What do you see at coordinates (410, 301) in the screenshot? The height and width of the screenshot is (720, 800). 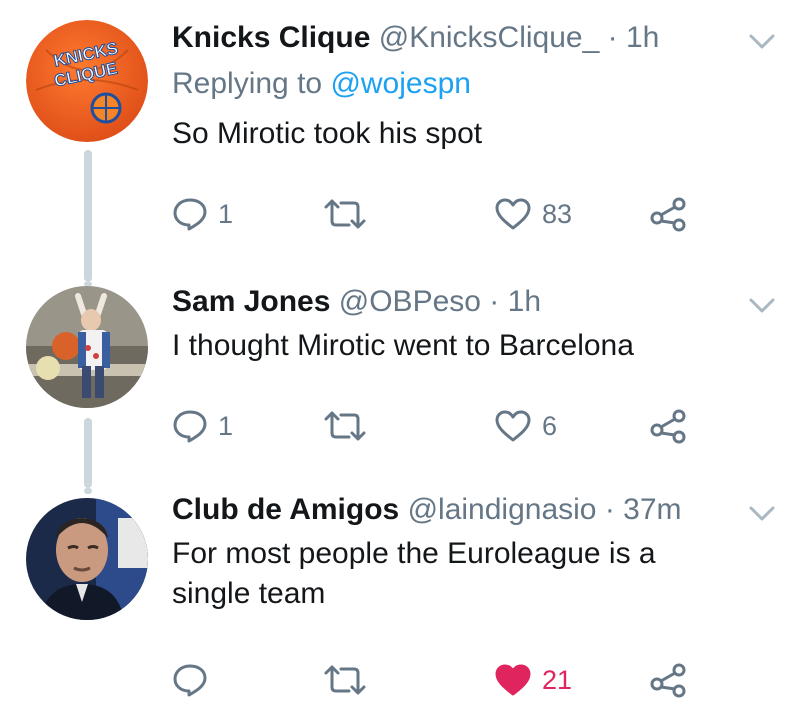 I see `user-handle: @OBPeso` at bounding box center [410, 301].